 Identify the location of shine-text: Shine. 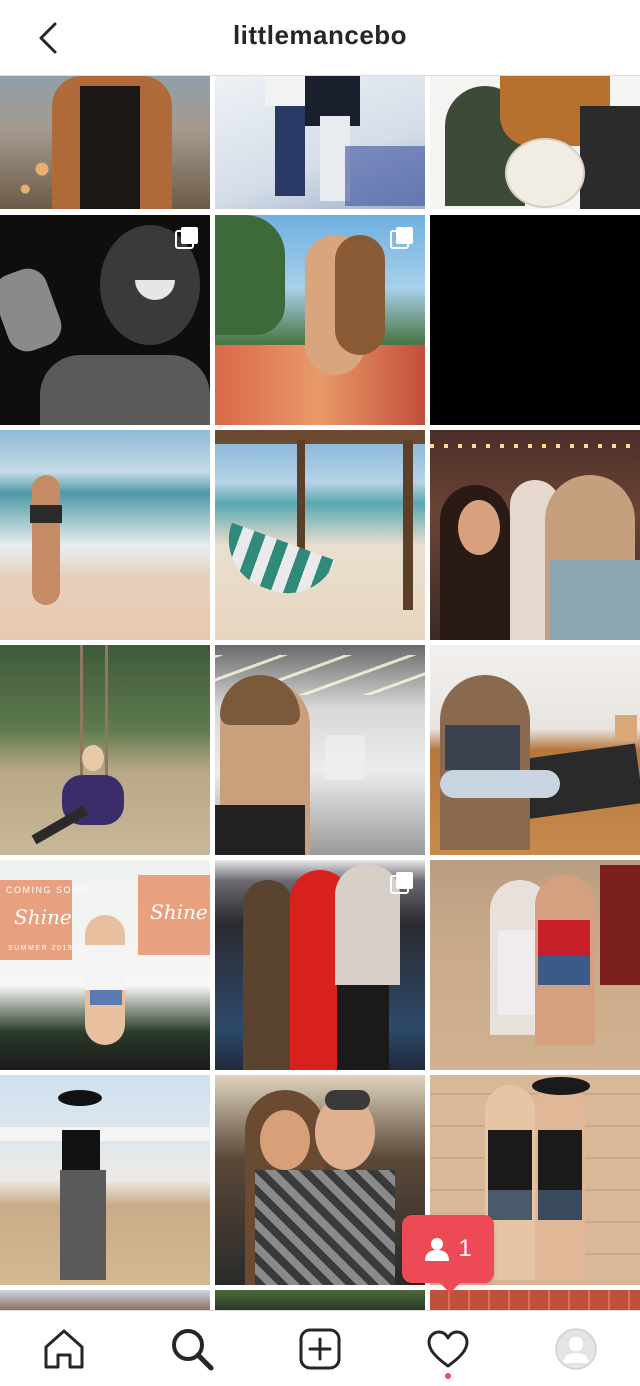
(43, 917).